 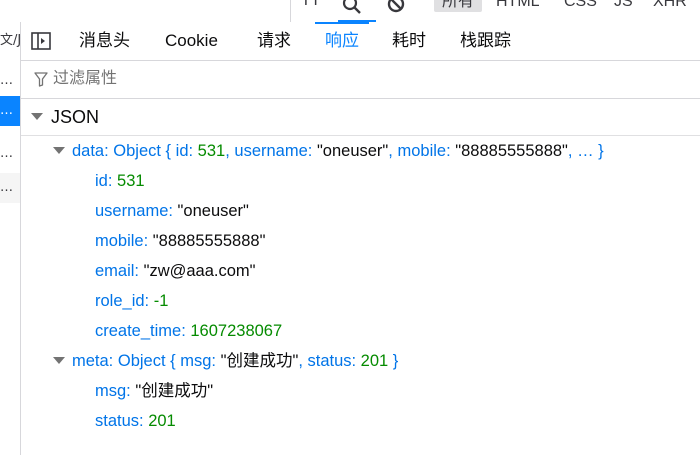 I want to click on property-value: 531, so click(x=128, y=181).